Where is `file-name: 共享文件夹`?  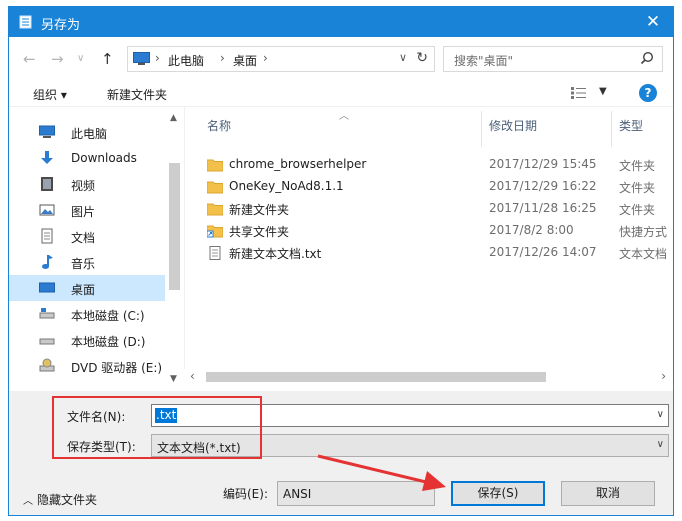
file-name: 共享文件夹 is located at coordinates (259, 232).